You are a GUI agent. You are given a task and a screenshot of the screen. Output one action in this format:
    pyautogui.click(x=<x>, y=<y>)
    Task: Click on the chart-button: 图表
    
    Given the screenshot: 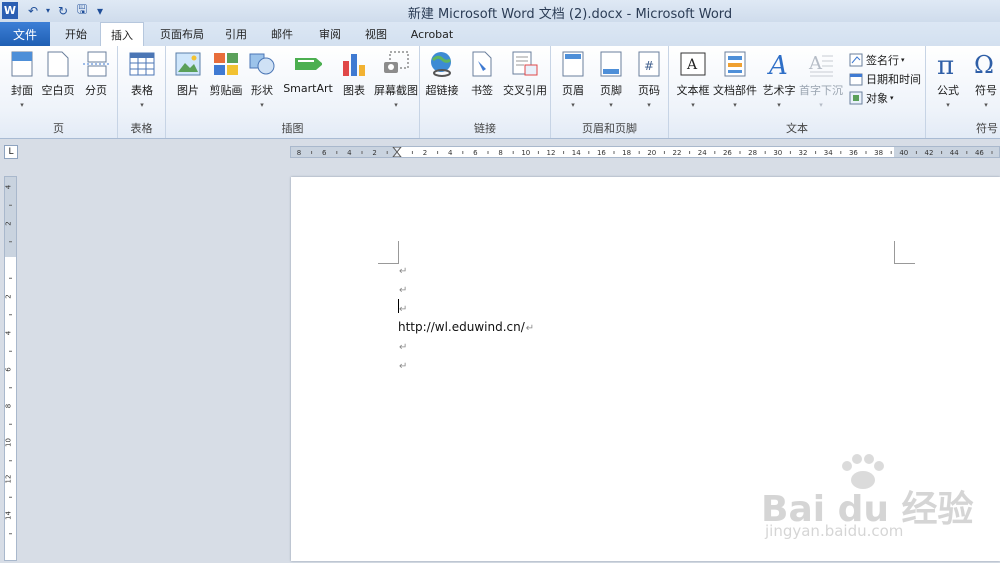 What is the action you would take?
    pyautogui.click(x=354, y=80)
    